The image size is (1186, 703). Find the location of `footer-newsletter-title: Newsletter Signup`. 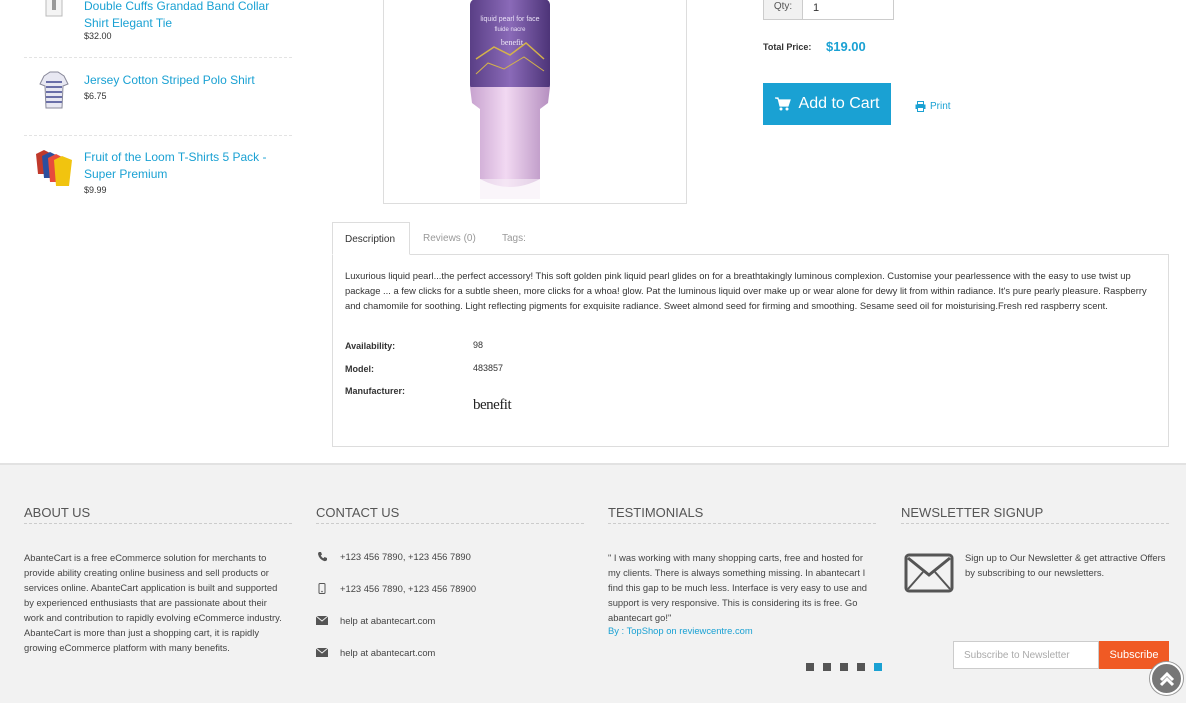

footer-newsletter-title: Newsletter Signup is located at coordinates (972, 512).